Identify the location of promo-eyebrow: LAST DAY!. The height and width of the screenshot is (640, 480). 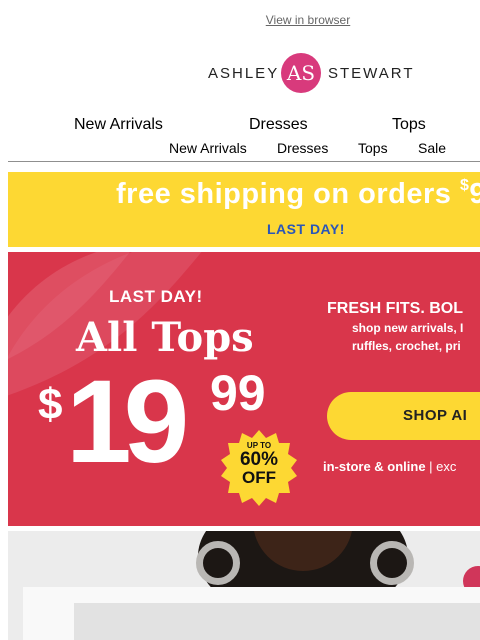
(156, 296).